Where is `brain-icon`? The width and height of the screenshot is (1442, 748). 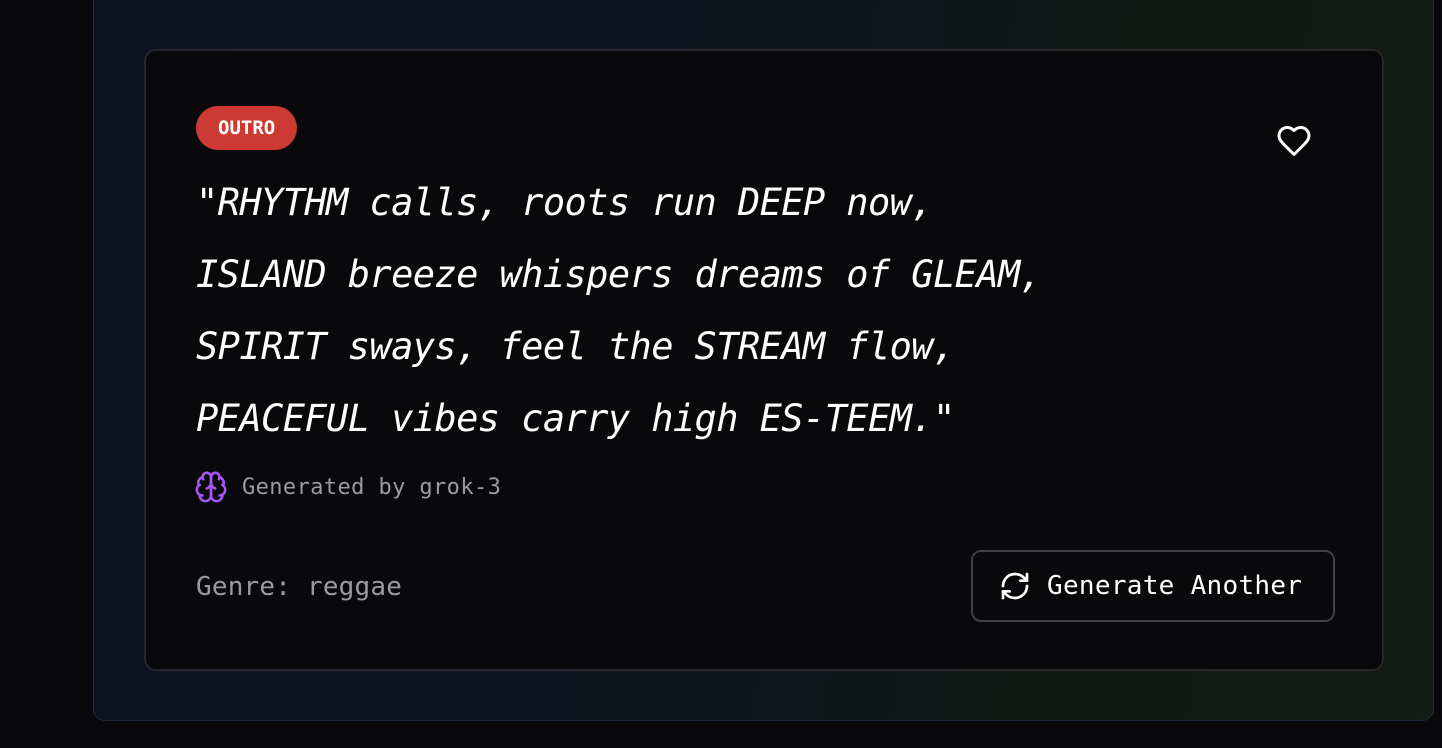
brain-icon is located at coordinates (211, 487).